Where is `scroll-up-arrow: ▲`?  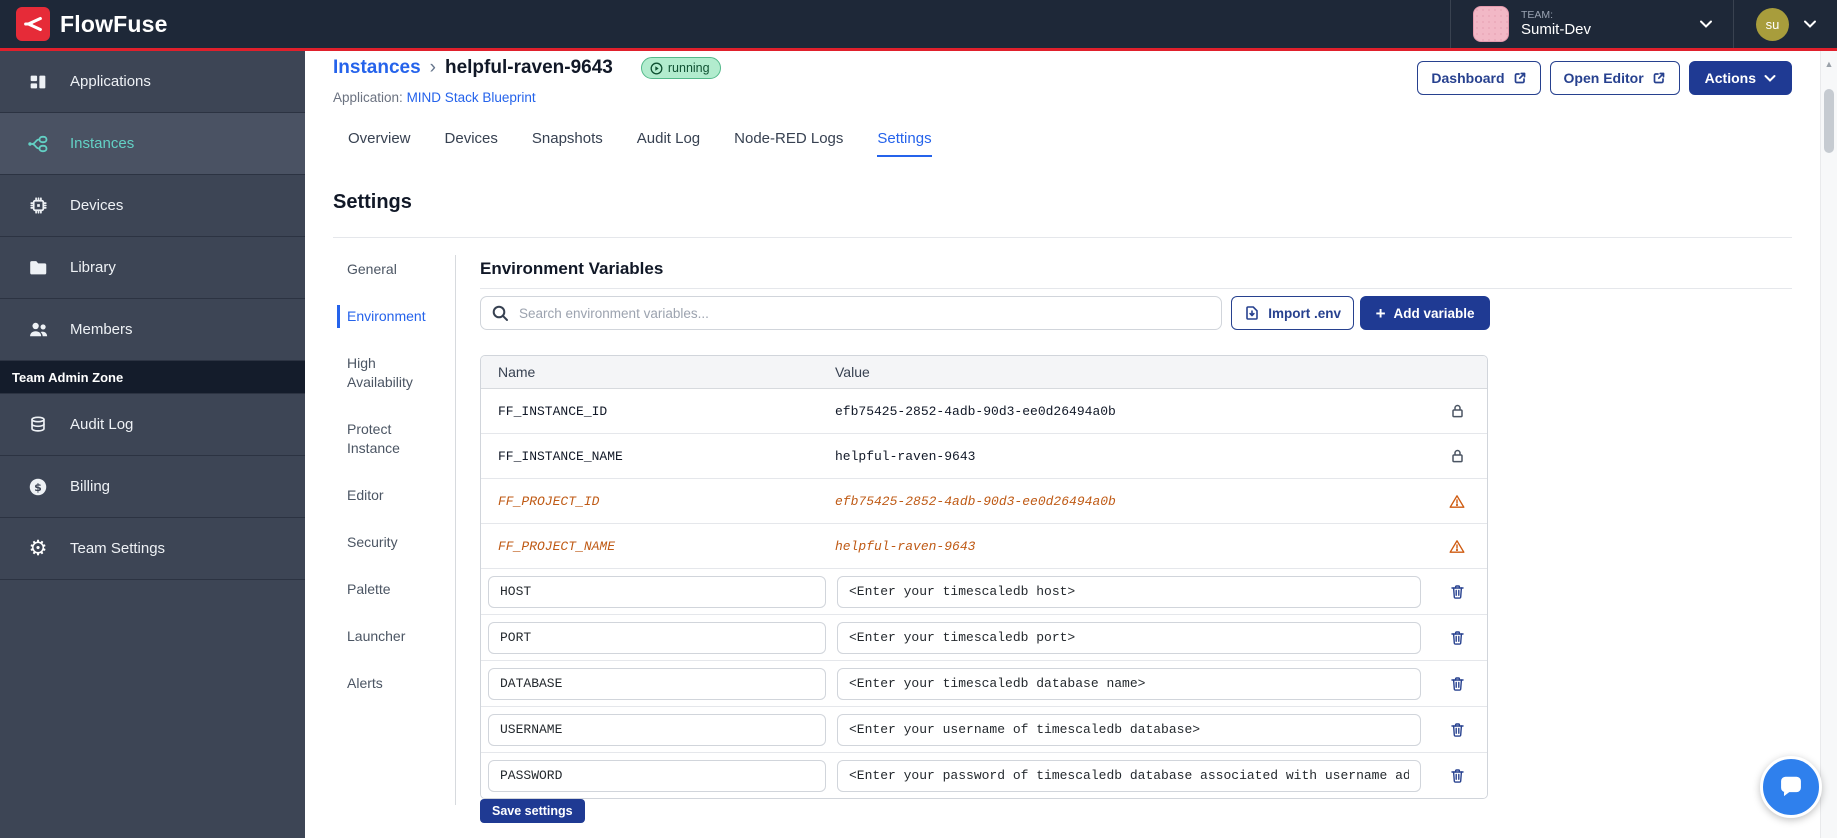
scroll-up-arrow: ▲ is located at coordinates (1829, 64).